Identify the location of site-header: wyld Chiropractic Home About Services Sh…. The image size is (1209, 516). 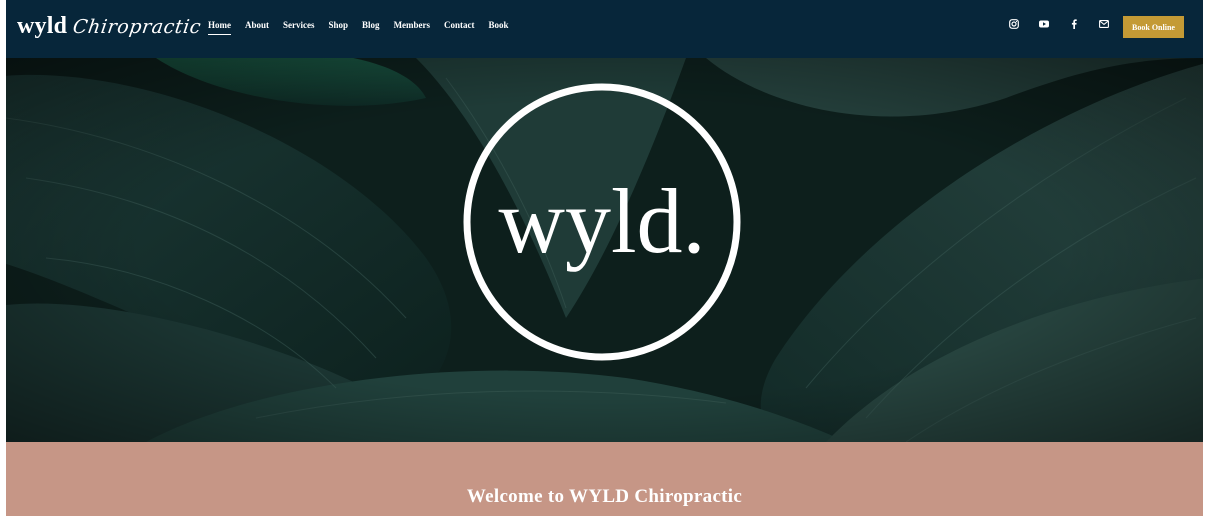
(604, 29).